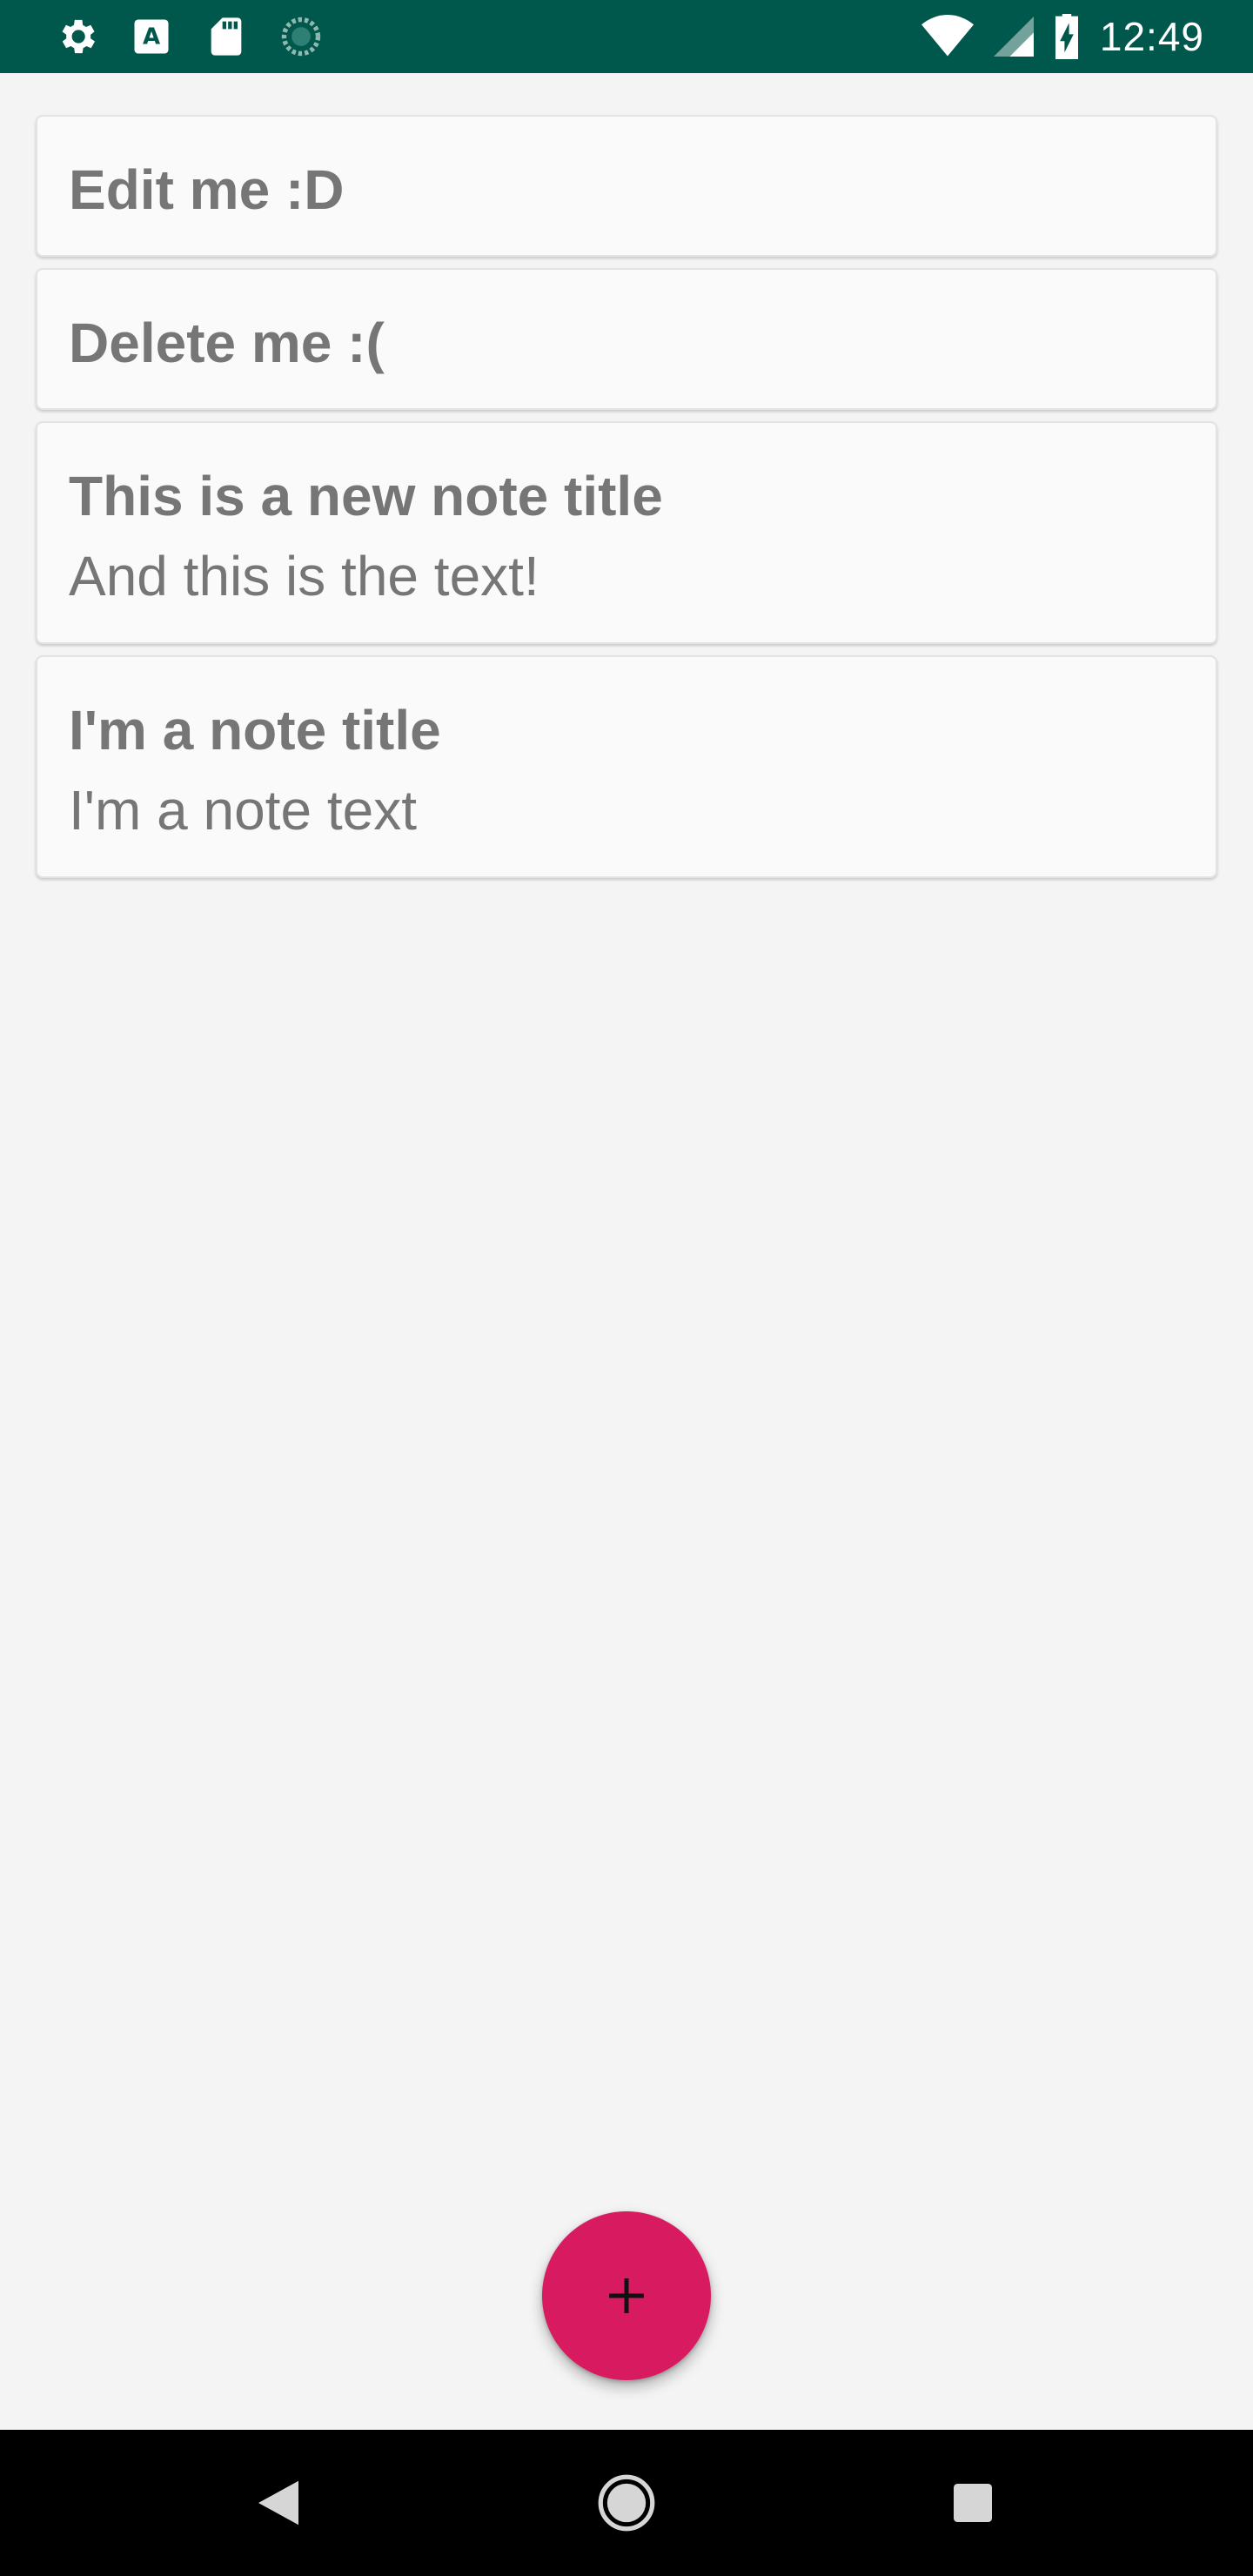  What do you see at coordinates (189, 37) in the screenshot?
I see `status-icons-left: A` at bounding box center [189, 37].